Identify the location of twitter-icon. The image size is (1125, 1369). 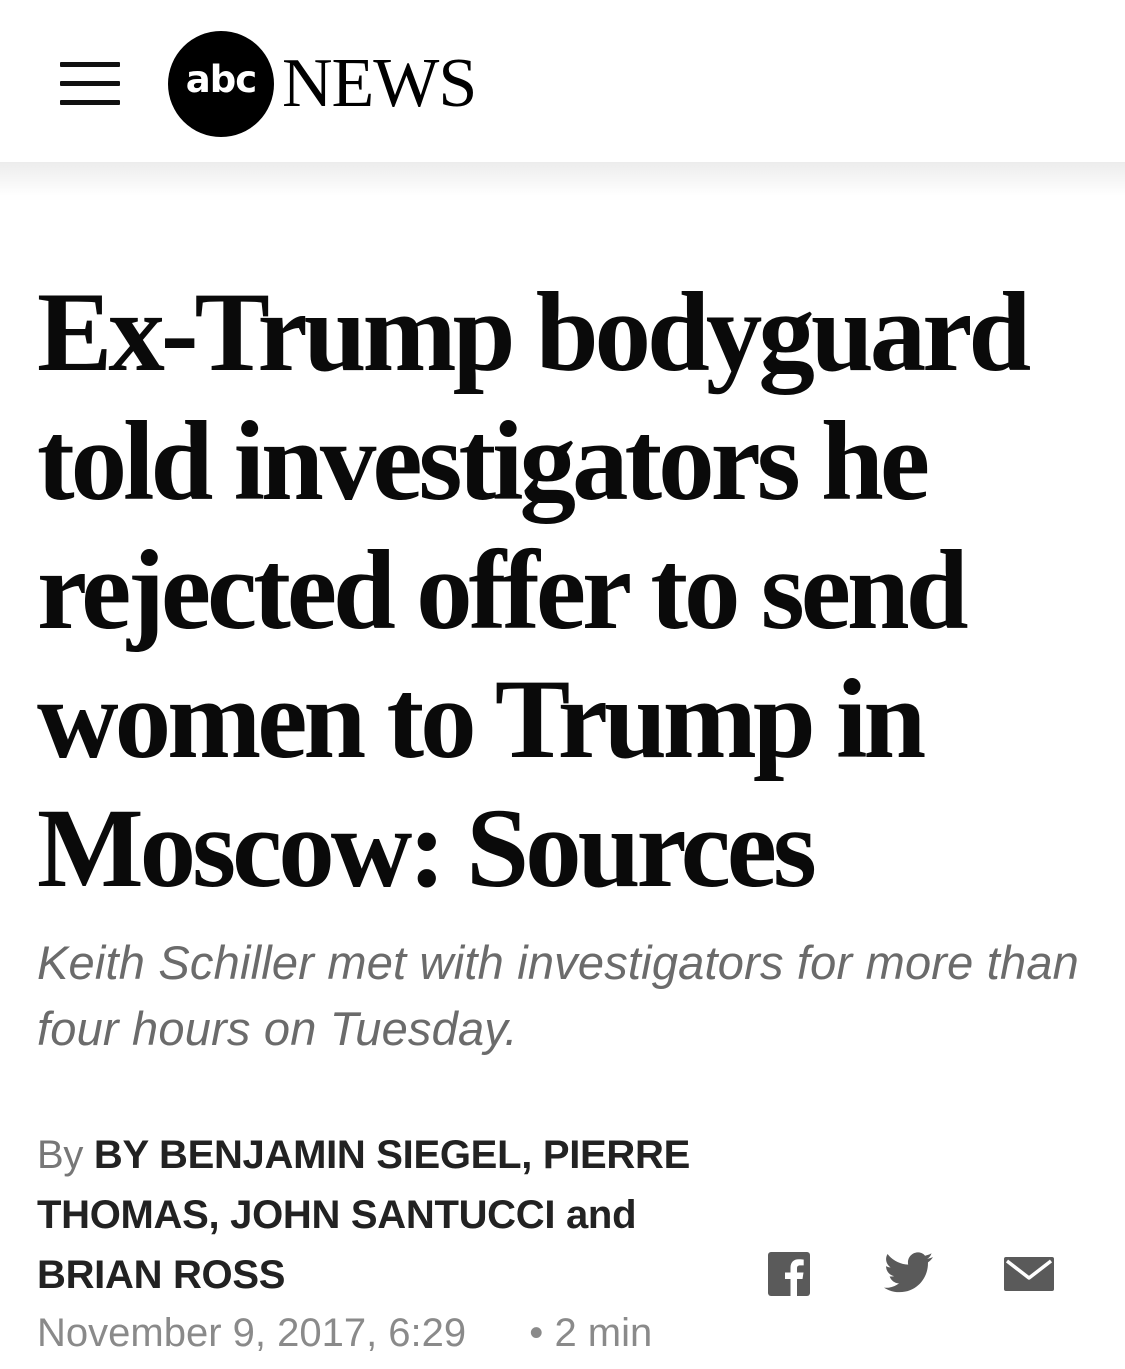
(909, 1275).